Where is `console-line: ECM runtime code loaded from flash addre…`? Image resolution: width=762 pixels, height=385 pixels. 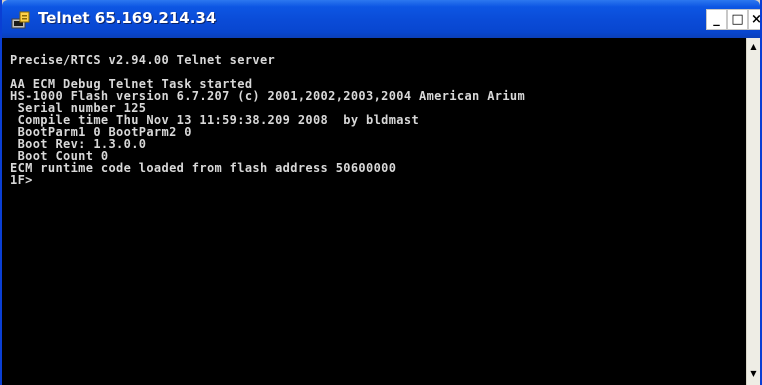 console-line: ECM runtime code loaded from flash addre… is located at coordinates (203, 168).